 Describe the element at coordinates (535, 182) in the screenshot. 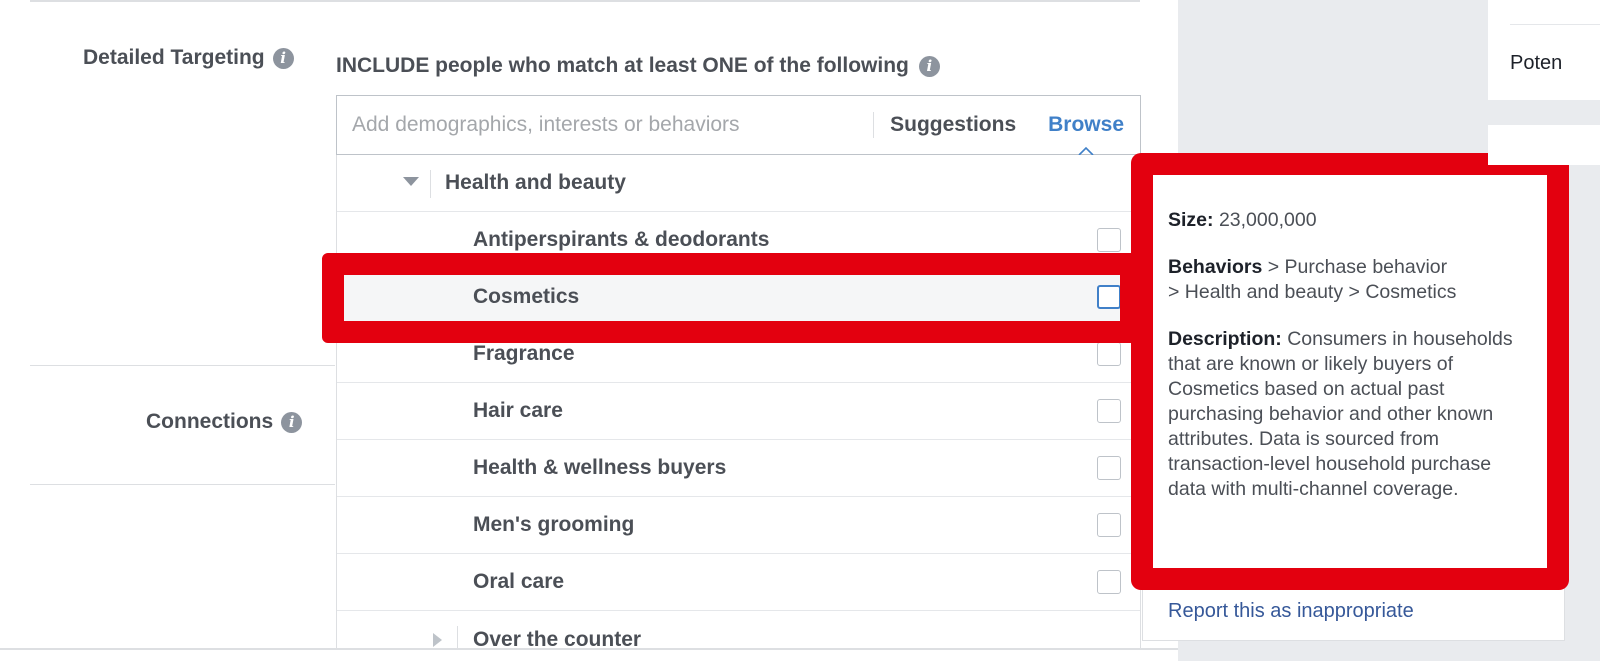

I see `category-label: Health and beauty` at that location.